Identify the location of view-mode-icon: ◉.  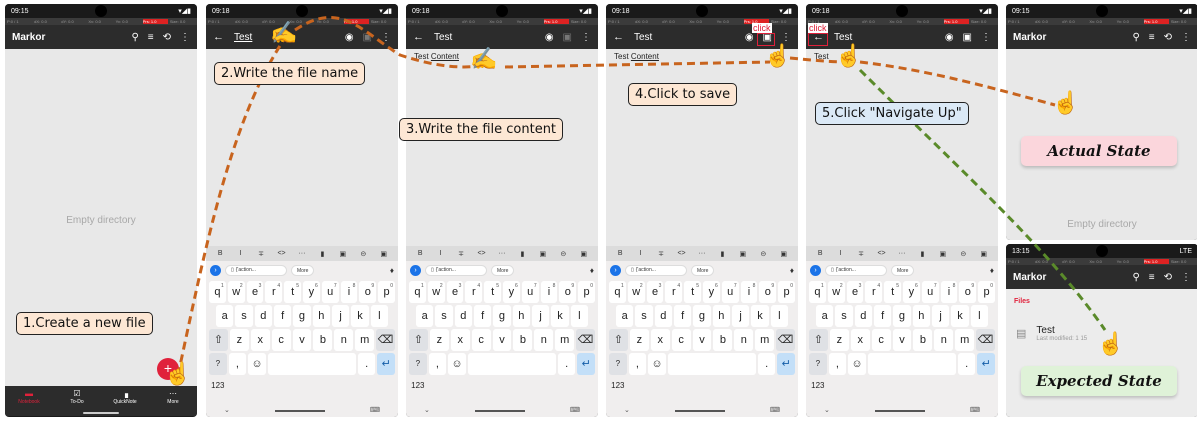
(749, 37).